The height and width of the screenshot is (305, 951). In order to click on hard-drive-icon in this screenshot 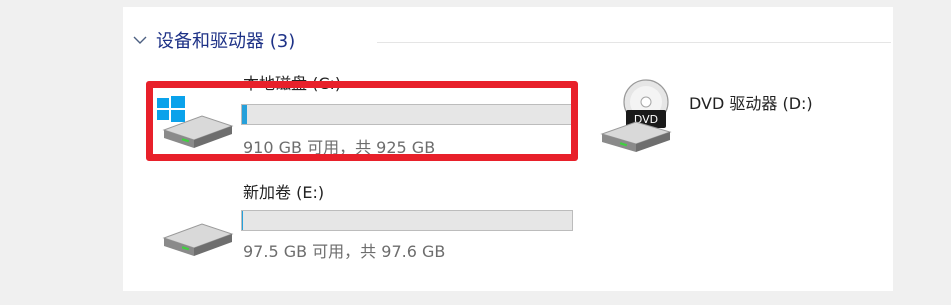, I will do `click(198, 239)`.